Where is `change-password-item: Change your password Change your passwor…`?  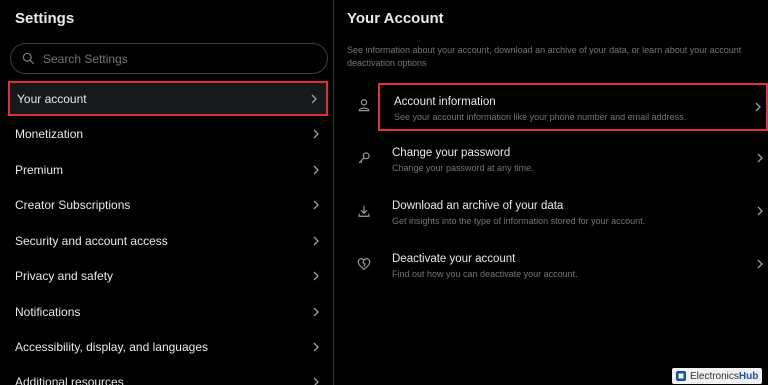 change-password-item: Change your password Change your passwor… is located at coordinates (551, 161).